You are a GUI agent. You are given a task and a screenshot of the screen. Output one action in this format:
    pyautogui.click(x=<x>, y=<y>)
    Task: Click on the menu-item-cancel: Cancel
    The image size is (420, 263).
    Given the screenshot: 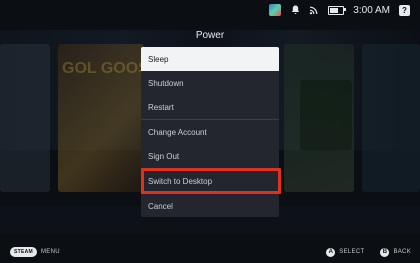 What is the action you would take?
    pyautogui.click(x=210, y=205)
    